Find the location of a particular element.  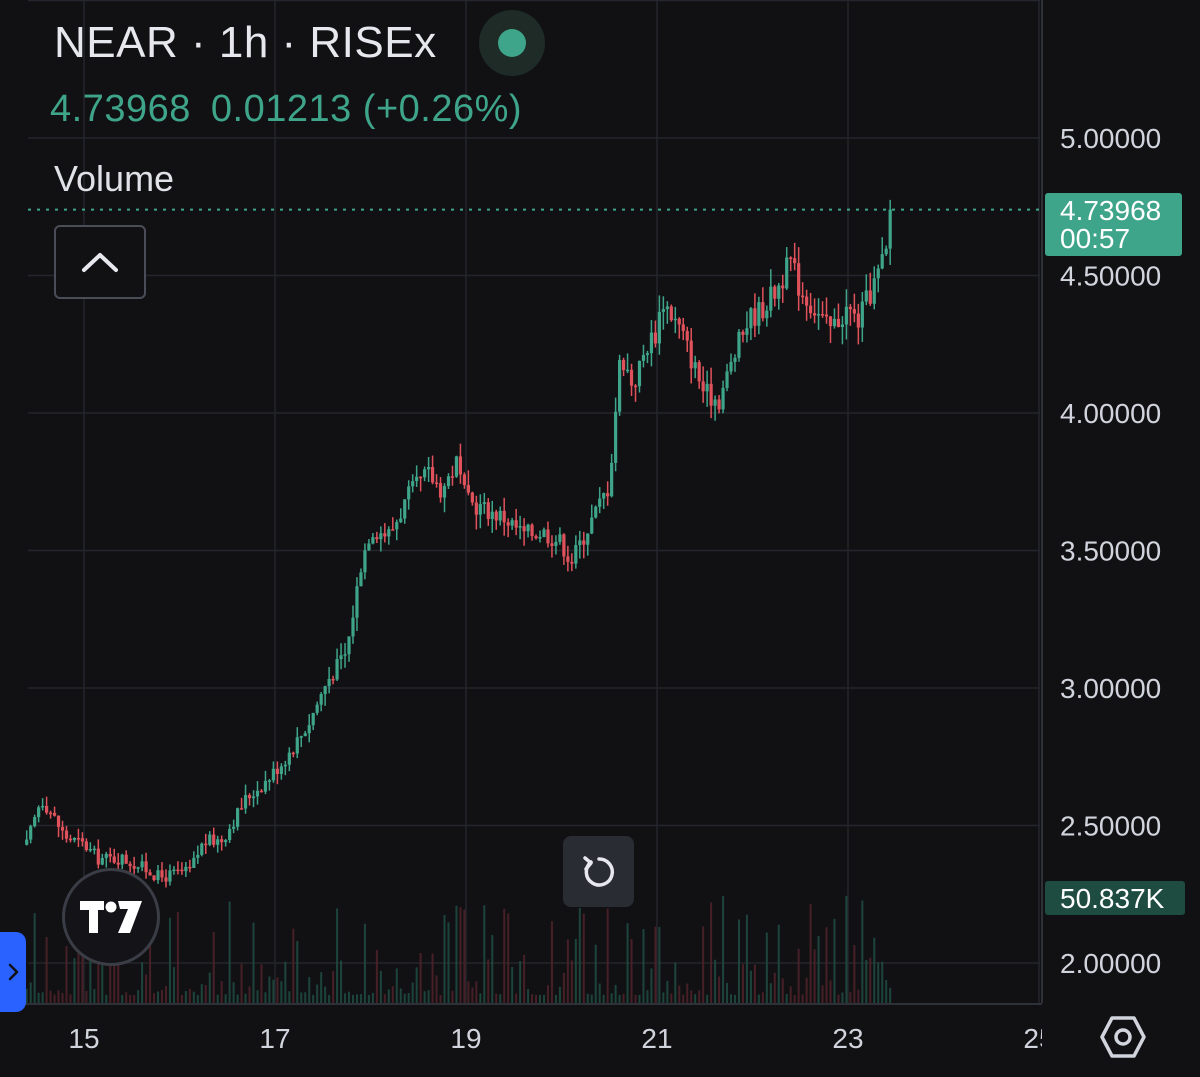

volume-indicator-label: Volume is located at coordinates (114, 179).